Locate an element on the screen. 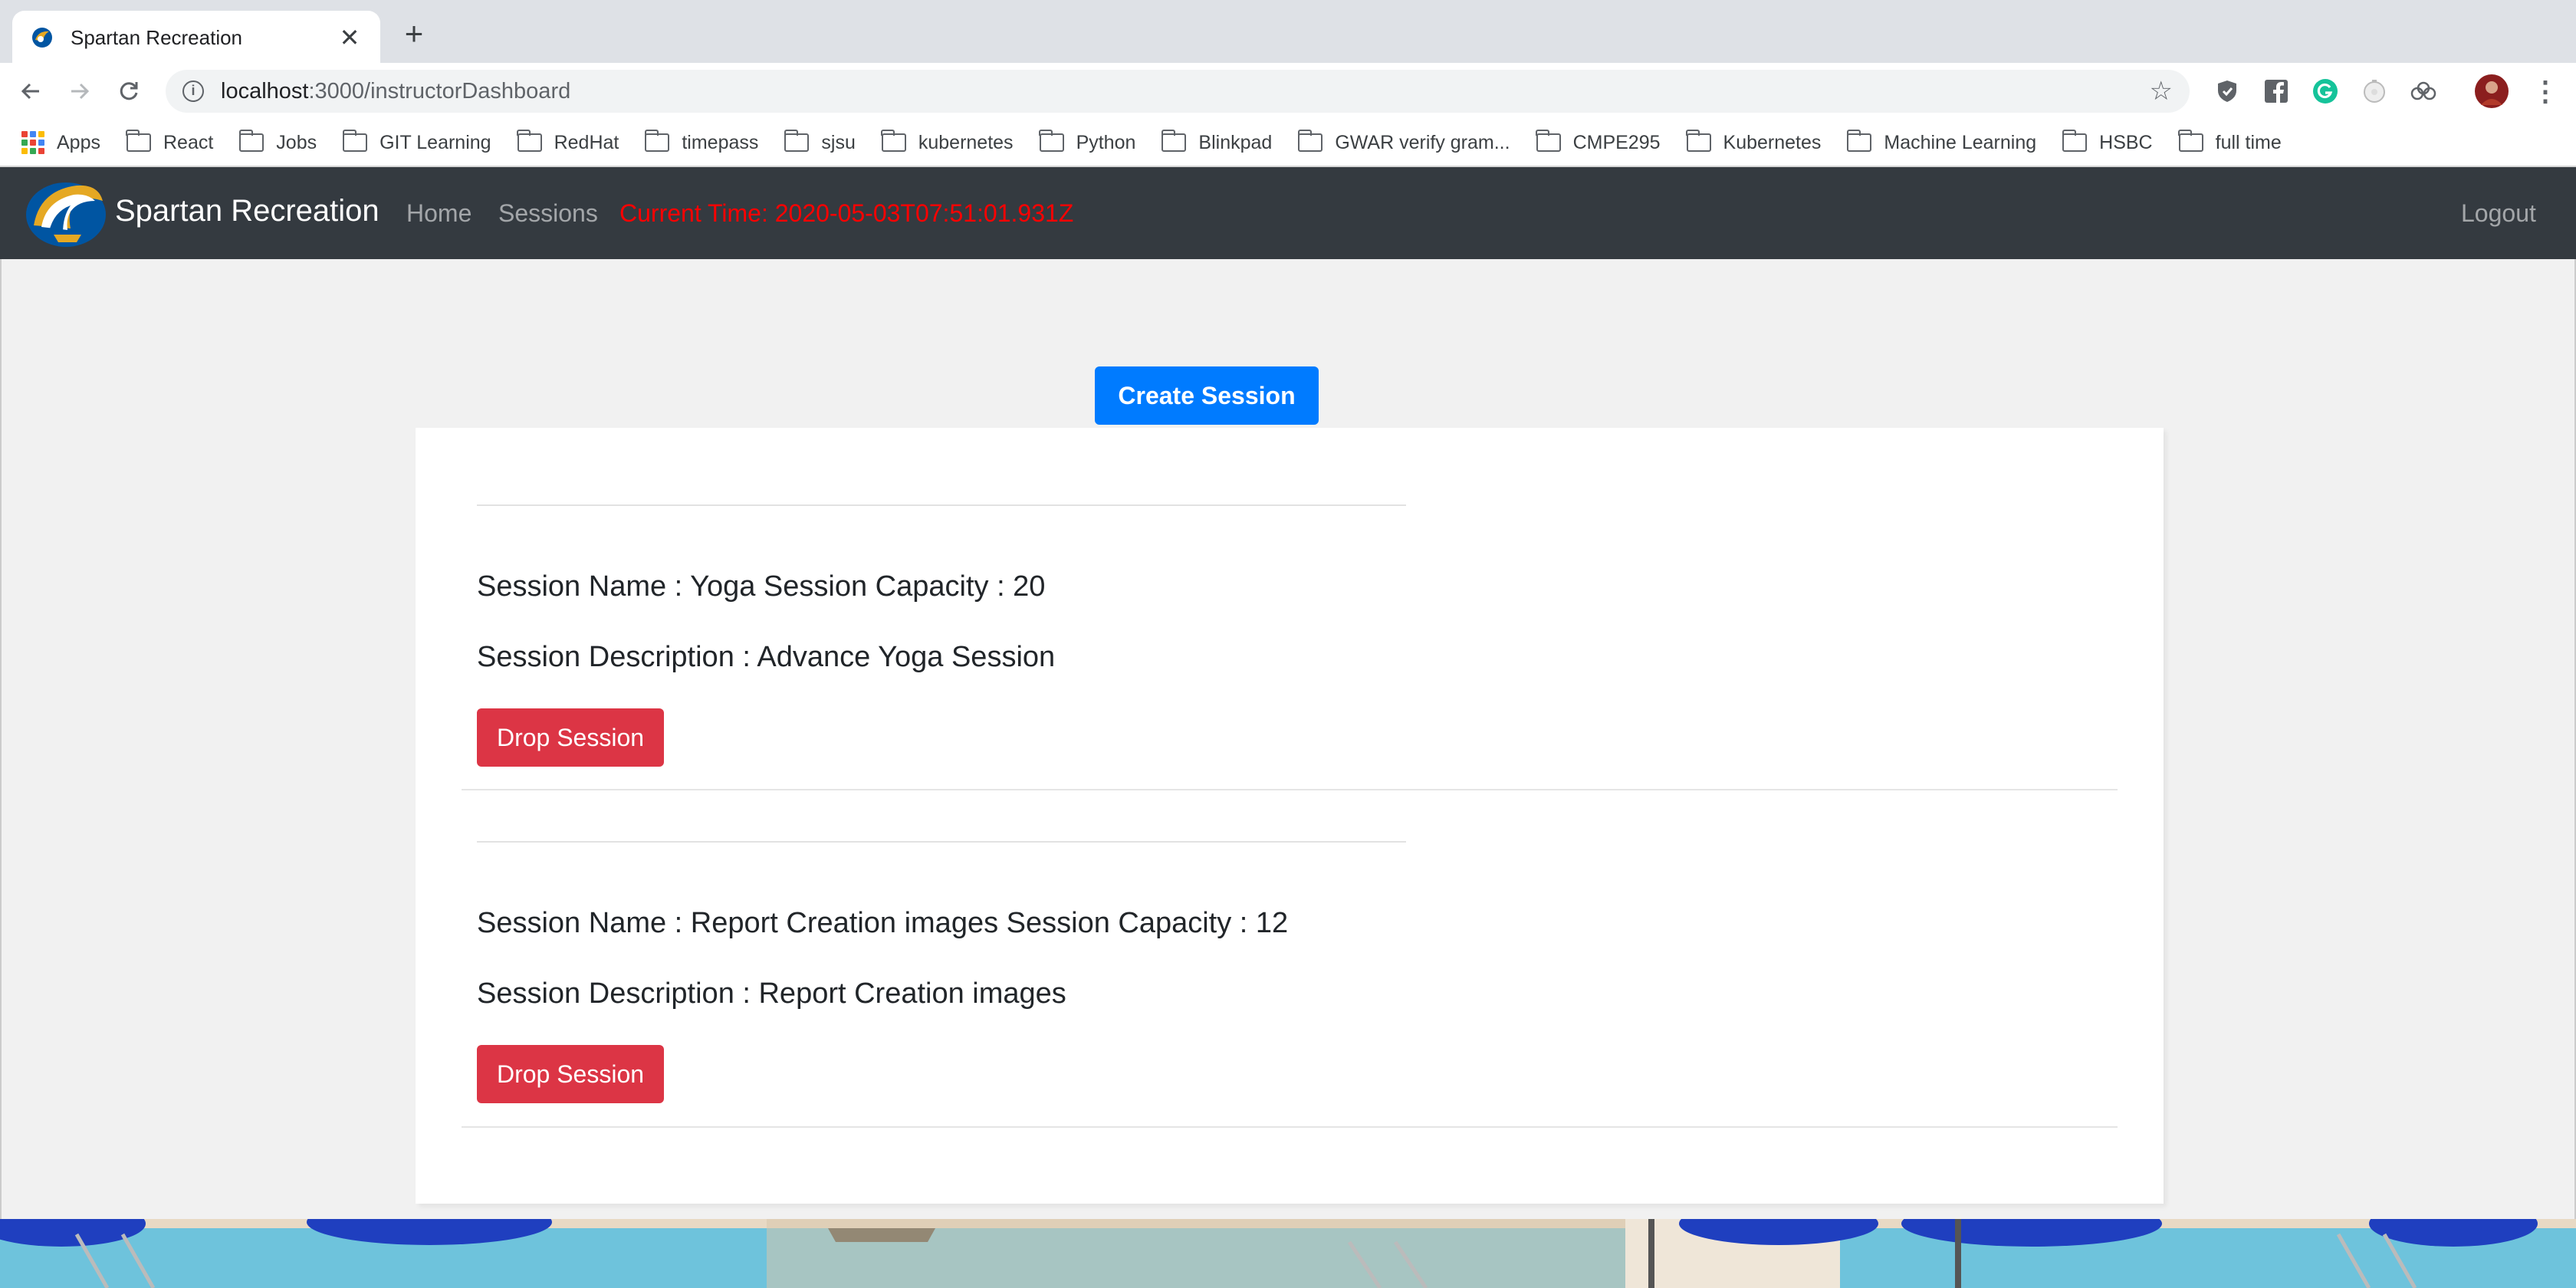 This screenshot has height=1288, width=2576. bookmark-folder: Python is located at coordinates (1087, 142).